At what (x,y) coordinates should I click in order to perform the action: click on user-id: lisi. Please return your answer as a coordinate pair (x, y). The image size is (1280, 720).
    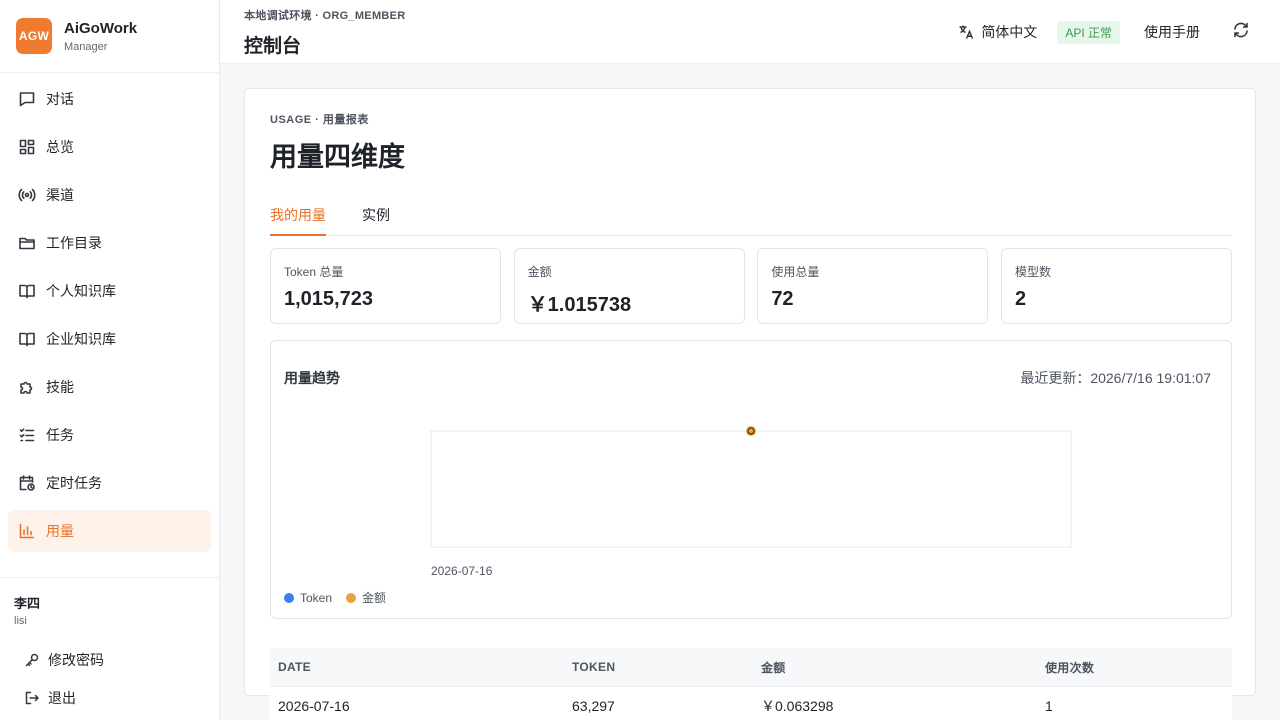
    Looking at the image, I should click on (20, 621).